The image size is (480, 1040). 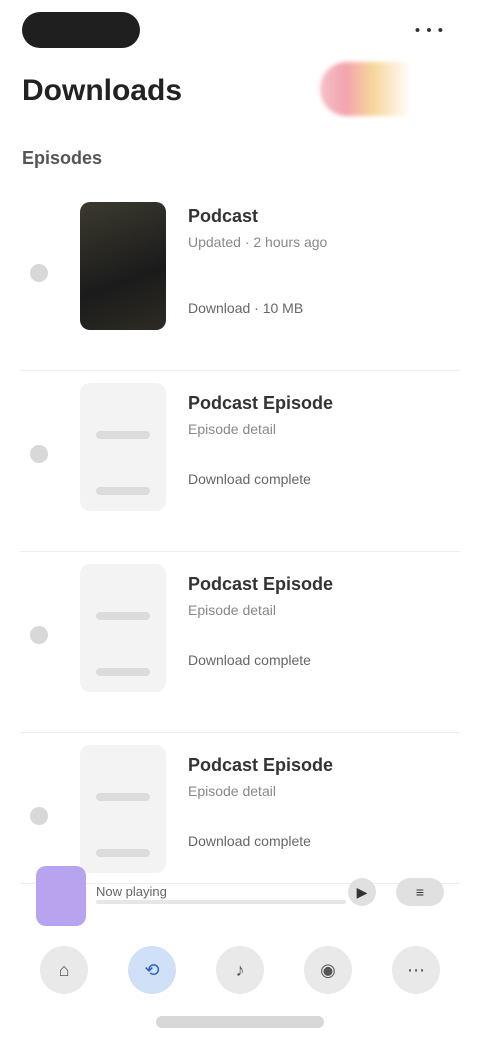 I want to click on now-playing-title: Now playing, so click(x=131, y=891).